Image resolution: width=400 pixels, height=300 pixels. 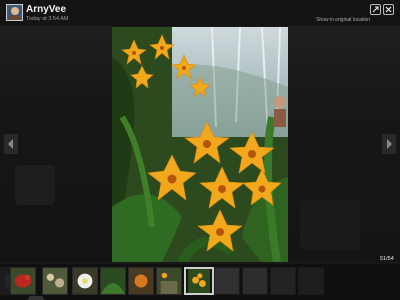 What do you see at coordinates (375, 9) in the screenshot?
I see `popout-icon` at bounding box center [375, 9].